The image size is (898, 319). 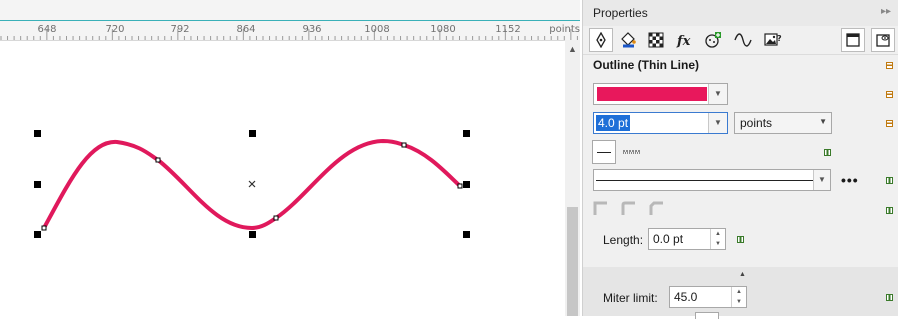 I want to click on preview-icon, so click(x=883, y=40).